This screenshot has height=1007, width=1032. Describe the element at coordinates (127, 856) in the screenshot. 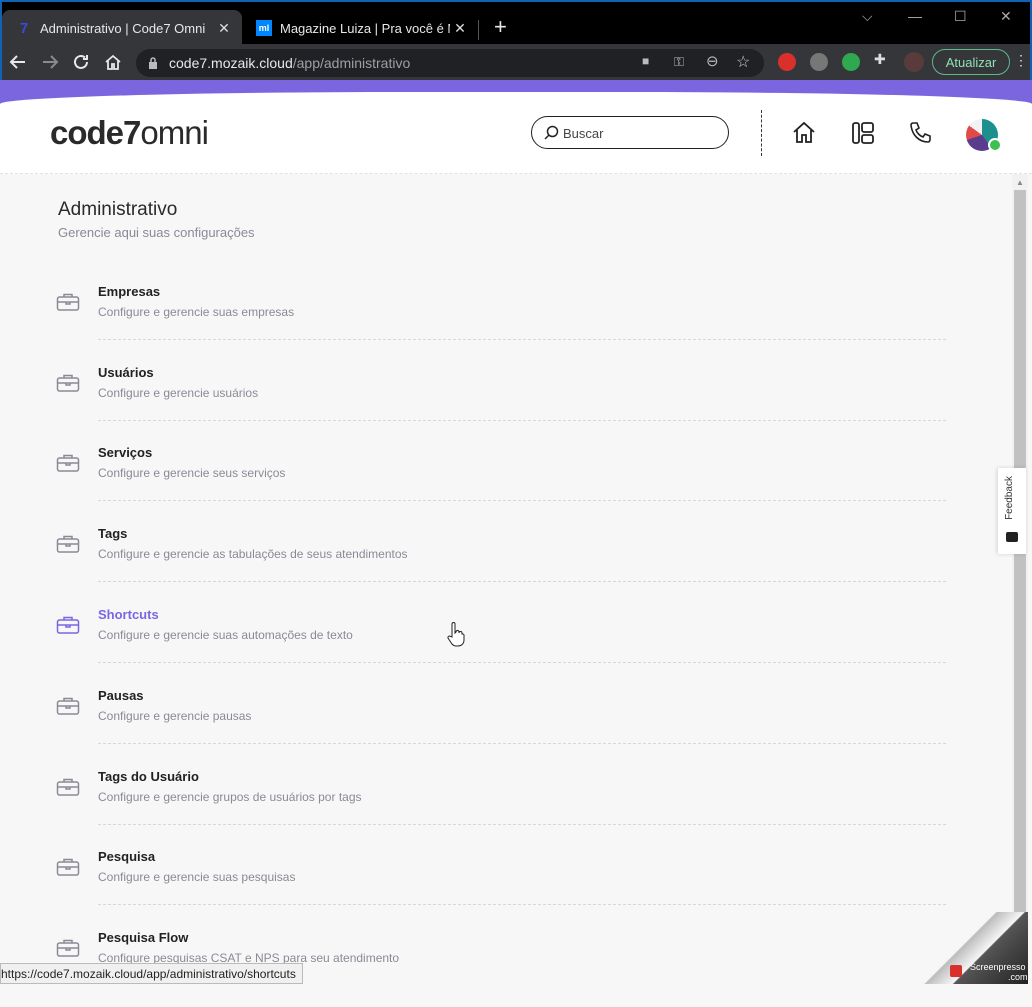

I see `item-name: Pesquisa` at that location.